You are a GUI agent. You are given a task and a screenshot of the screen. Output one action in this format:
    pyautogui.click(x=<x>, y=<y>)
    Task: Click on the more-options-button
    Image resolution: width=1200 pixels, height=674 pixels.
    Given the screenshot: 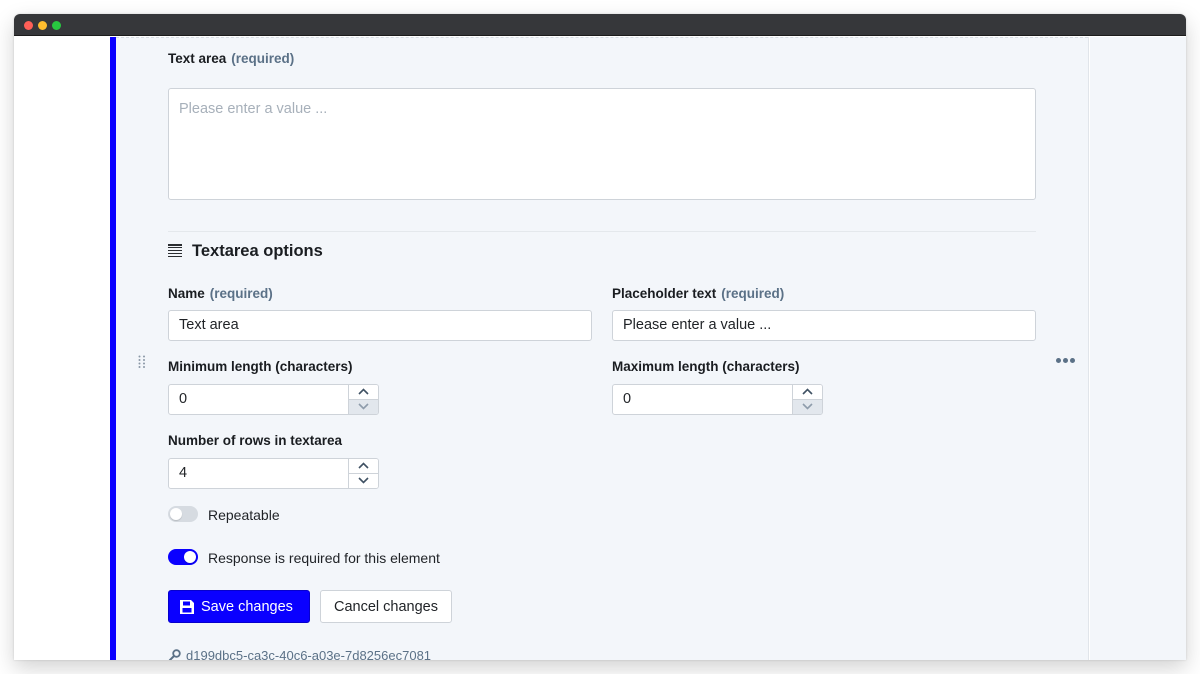 What is the action you would take?
    pyautogui.click(x=1065, y=360)
    